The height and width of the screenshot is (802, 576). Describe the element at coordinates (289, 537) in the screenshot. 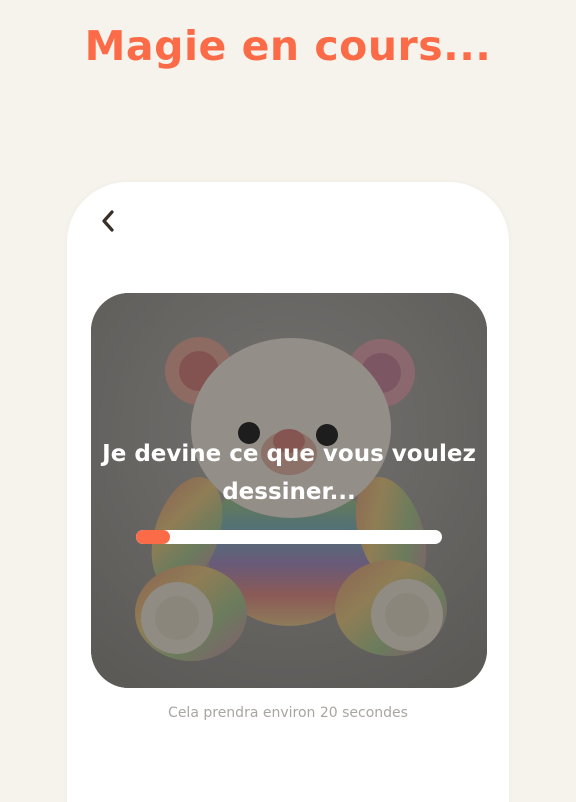

I see `progress-bar` at that location.